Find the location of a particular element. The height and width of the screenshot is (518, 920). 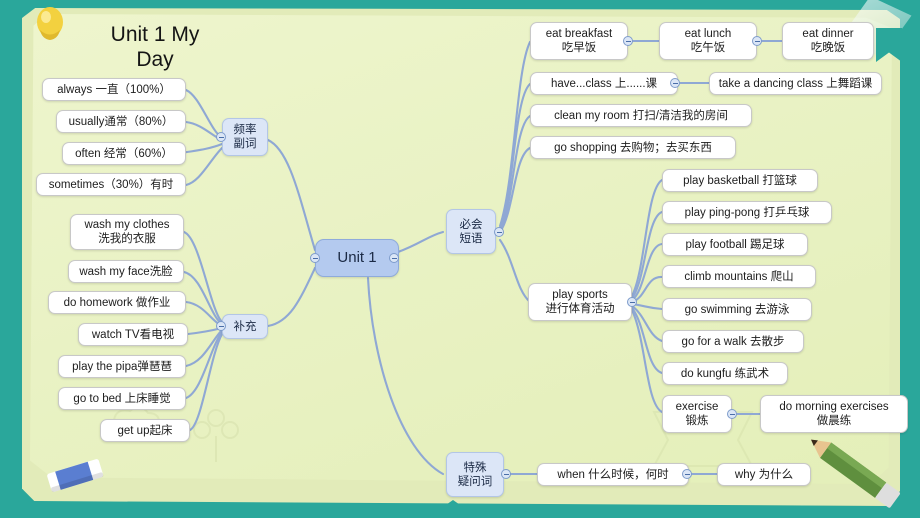

node-play-basketball: play basketball 打篮球 is located at coordinates (740, 180).